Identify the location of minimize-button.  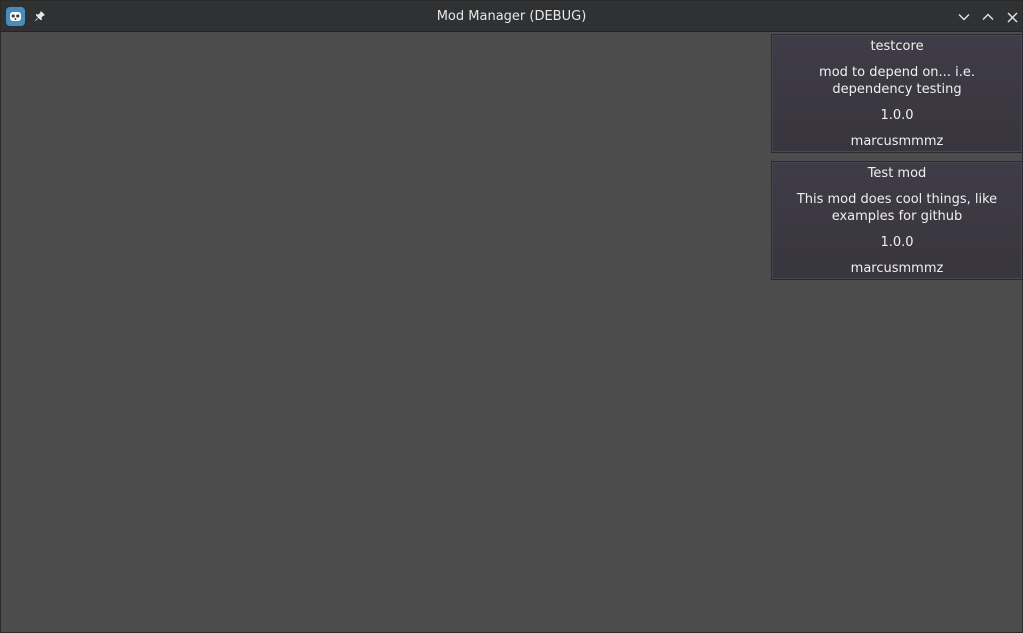
(964, 17).